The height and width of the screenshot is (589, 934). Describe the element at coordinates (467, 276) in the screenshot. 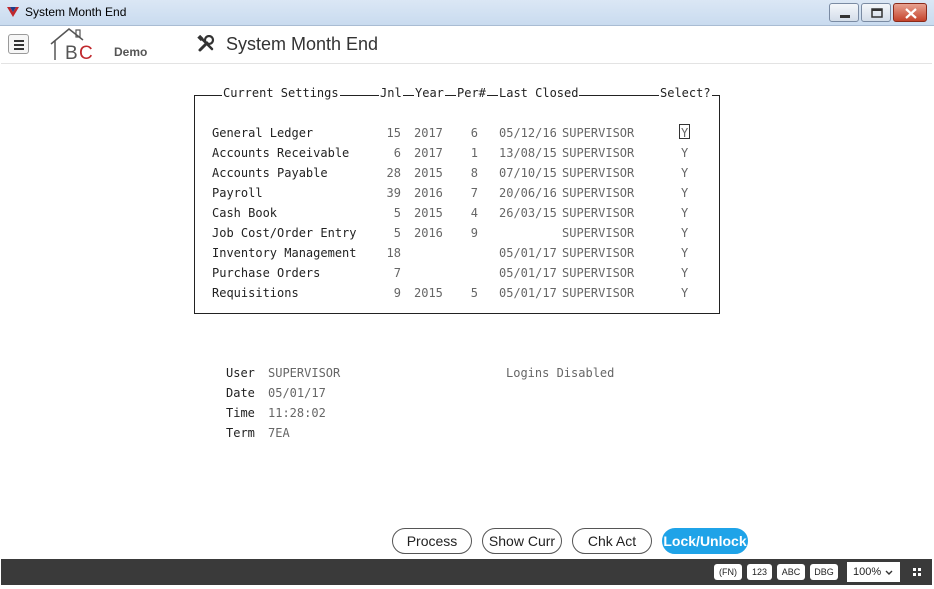

I see `table-row: Purchase Orders 7 05/01/17 SUPERVISOR Y` at that location.